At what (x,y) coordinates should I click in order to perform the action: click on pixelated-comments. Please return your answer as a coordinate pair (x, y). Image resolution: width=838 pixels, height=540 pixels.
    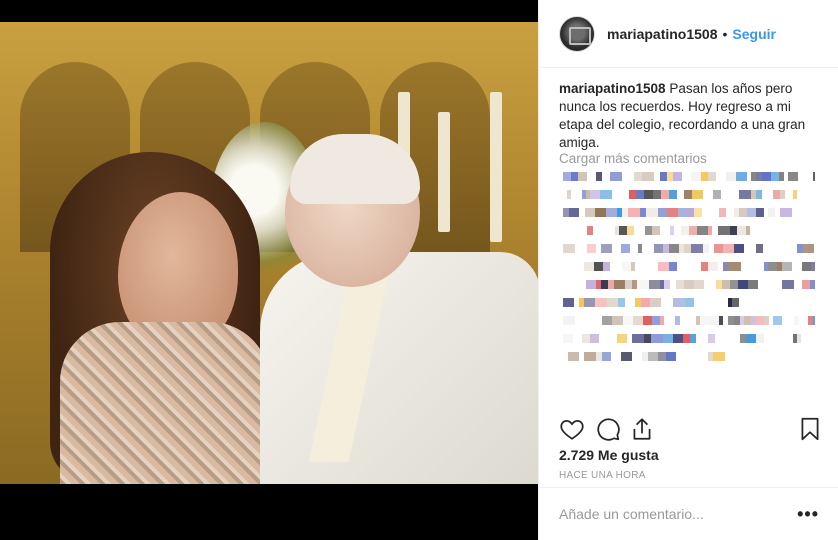
    Looking at the image, I should click on (689, 291).